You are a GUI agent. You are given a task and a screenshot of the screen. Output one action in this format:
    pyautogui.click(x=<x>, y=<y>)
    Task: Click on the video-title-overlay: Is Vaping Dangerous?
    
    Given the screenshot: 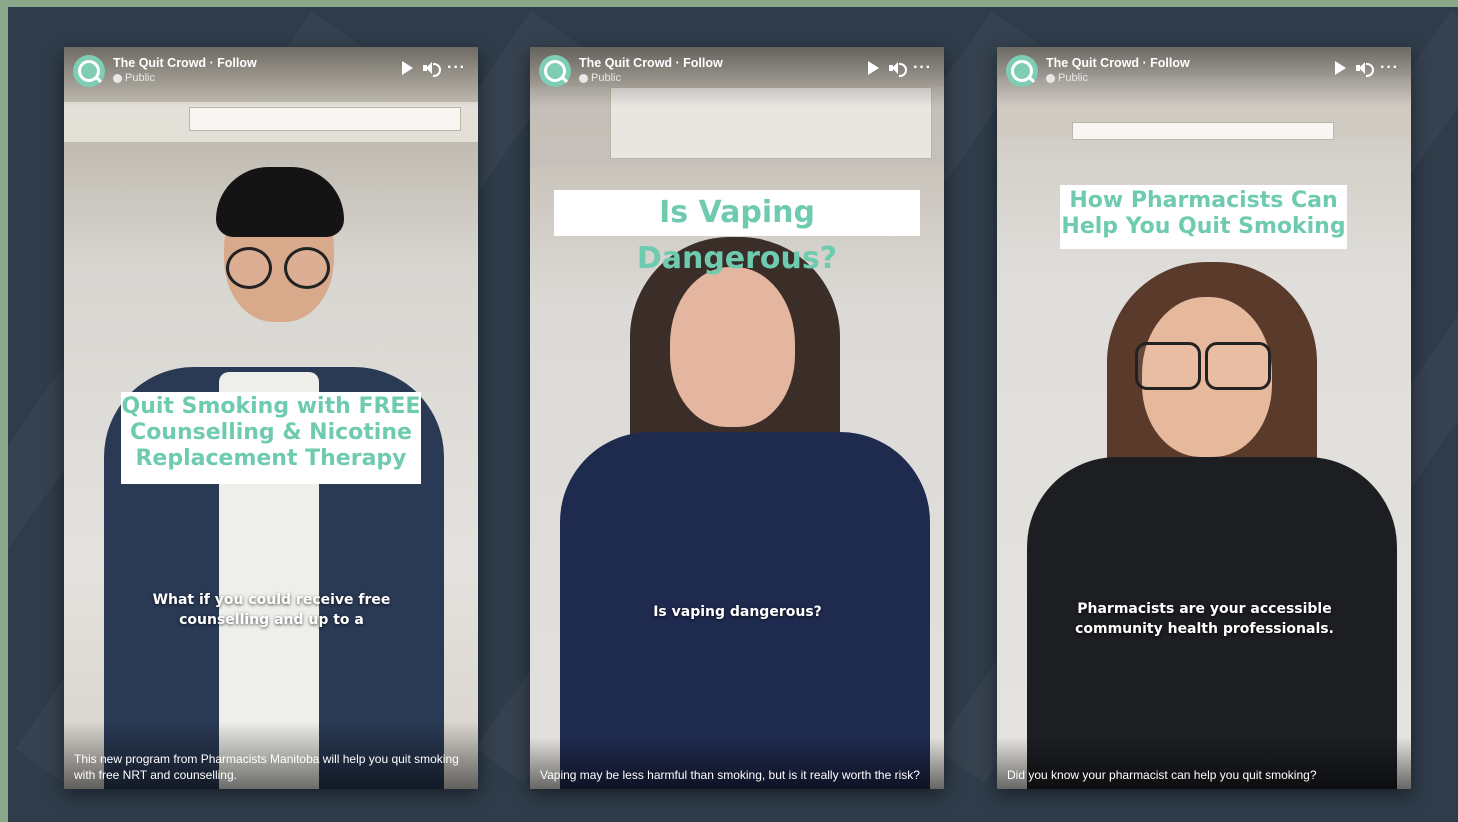 What is the action you would take?
    pyautogui.click(x=737, y=233)
    